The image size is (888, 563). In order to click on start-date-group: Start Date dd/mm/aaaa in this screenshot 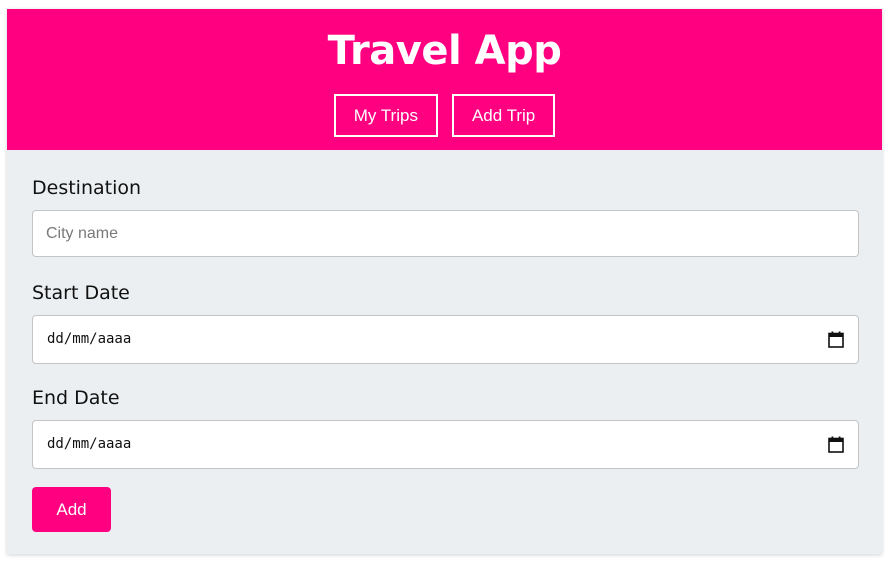, I will do `click(445, 322)`.